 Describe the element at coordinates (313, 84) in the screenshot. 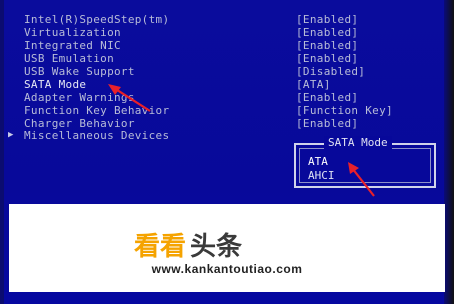

I see `setting-value: [ATA]` at that location.